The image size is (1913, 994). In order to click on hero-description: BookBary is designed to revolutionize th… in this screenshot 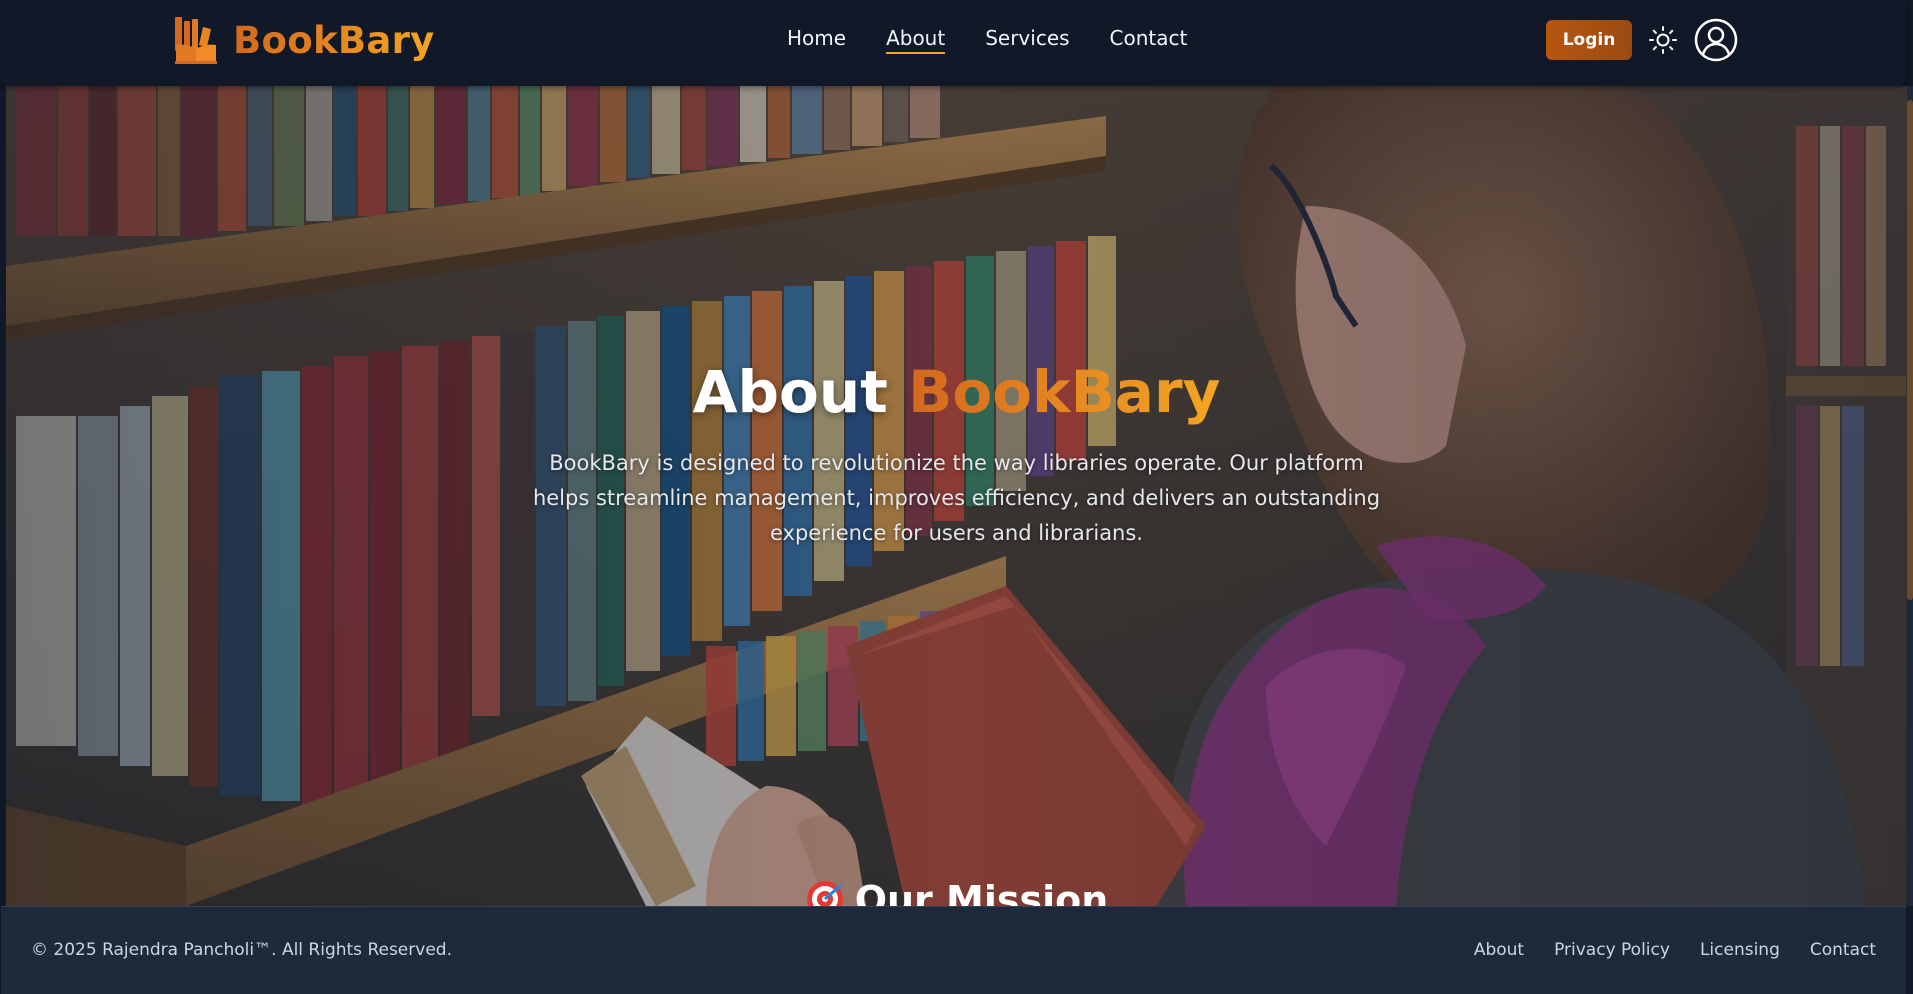, I will do `click(956, 498)`.